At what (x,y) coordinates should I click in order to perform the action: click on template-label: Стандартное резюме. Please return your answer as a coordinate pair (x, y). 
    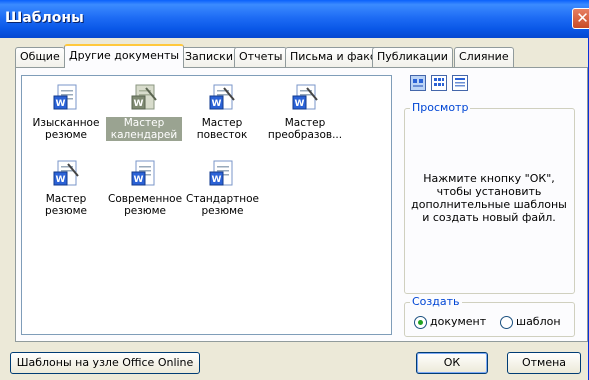
    Looking at the image, I should click on (222, 205).